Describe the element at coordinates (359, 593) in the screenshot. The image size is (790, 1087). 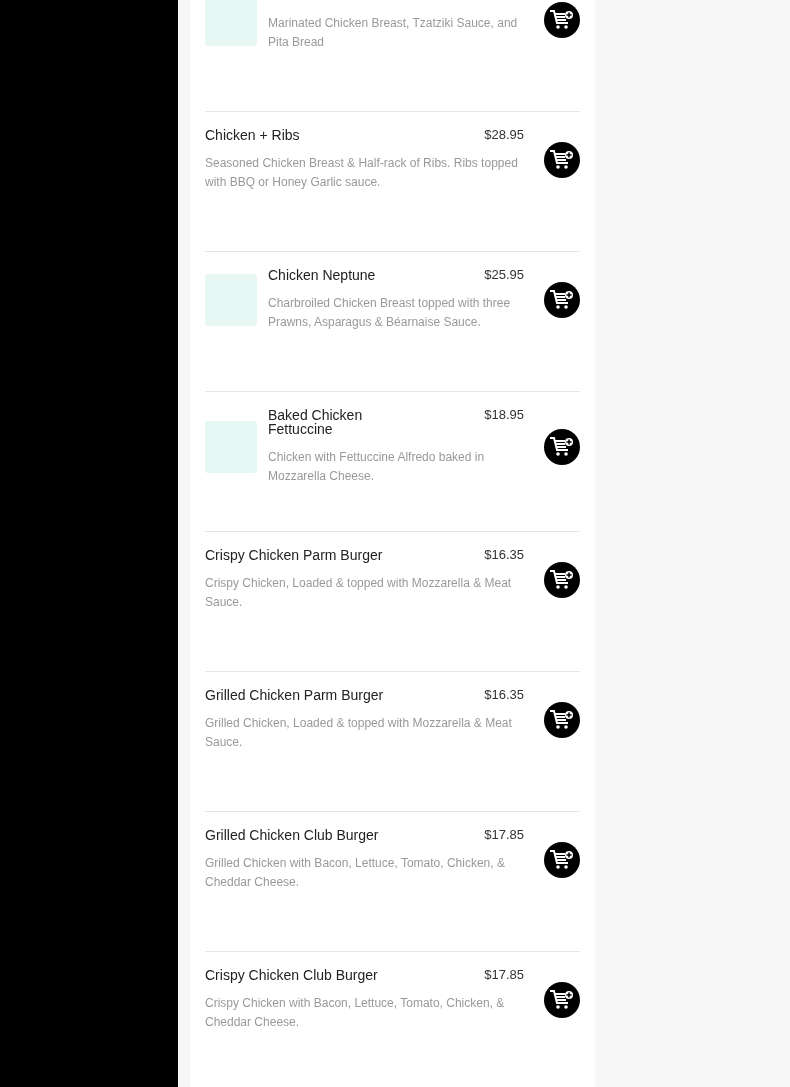
I see `item-description: Crispy Chicken, Loaded & topped with Mozzarella & Meat Sauce.` at that location.